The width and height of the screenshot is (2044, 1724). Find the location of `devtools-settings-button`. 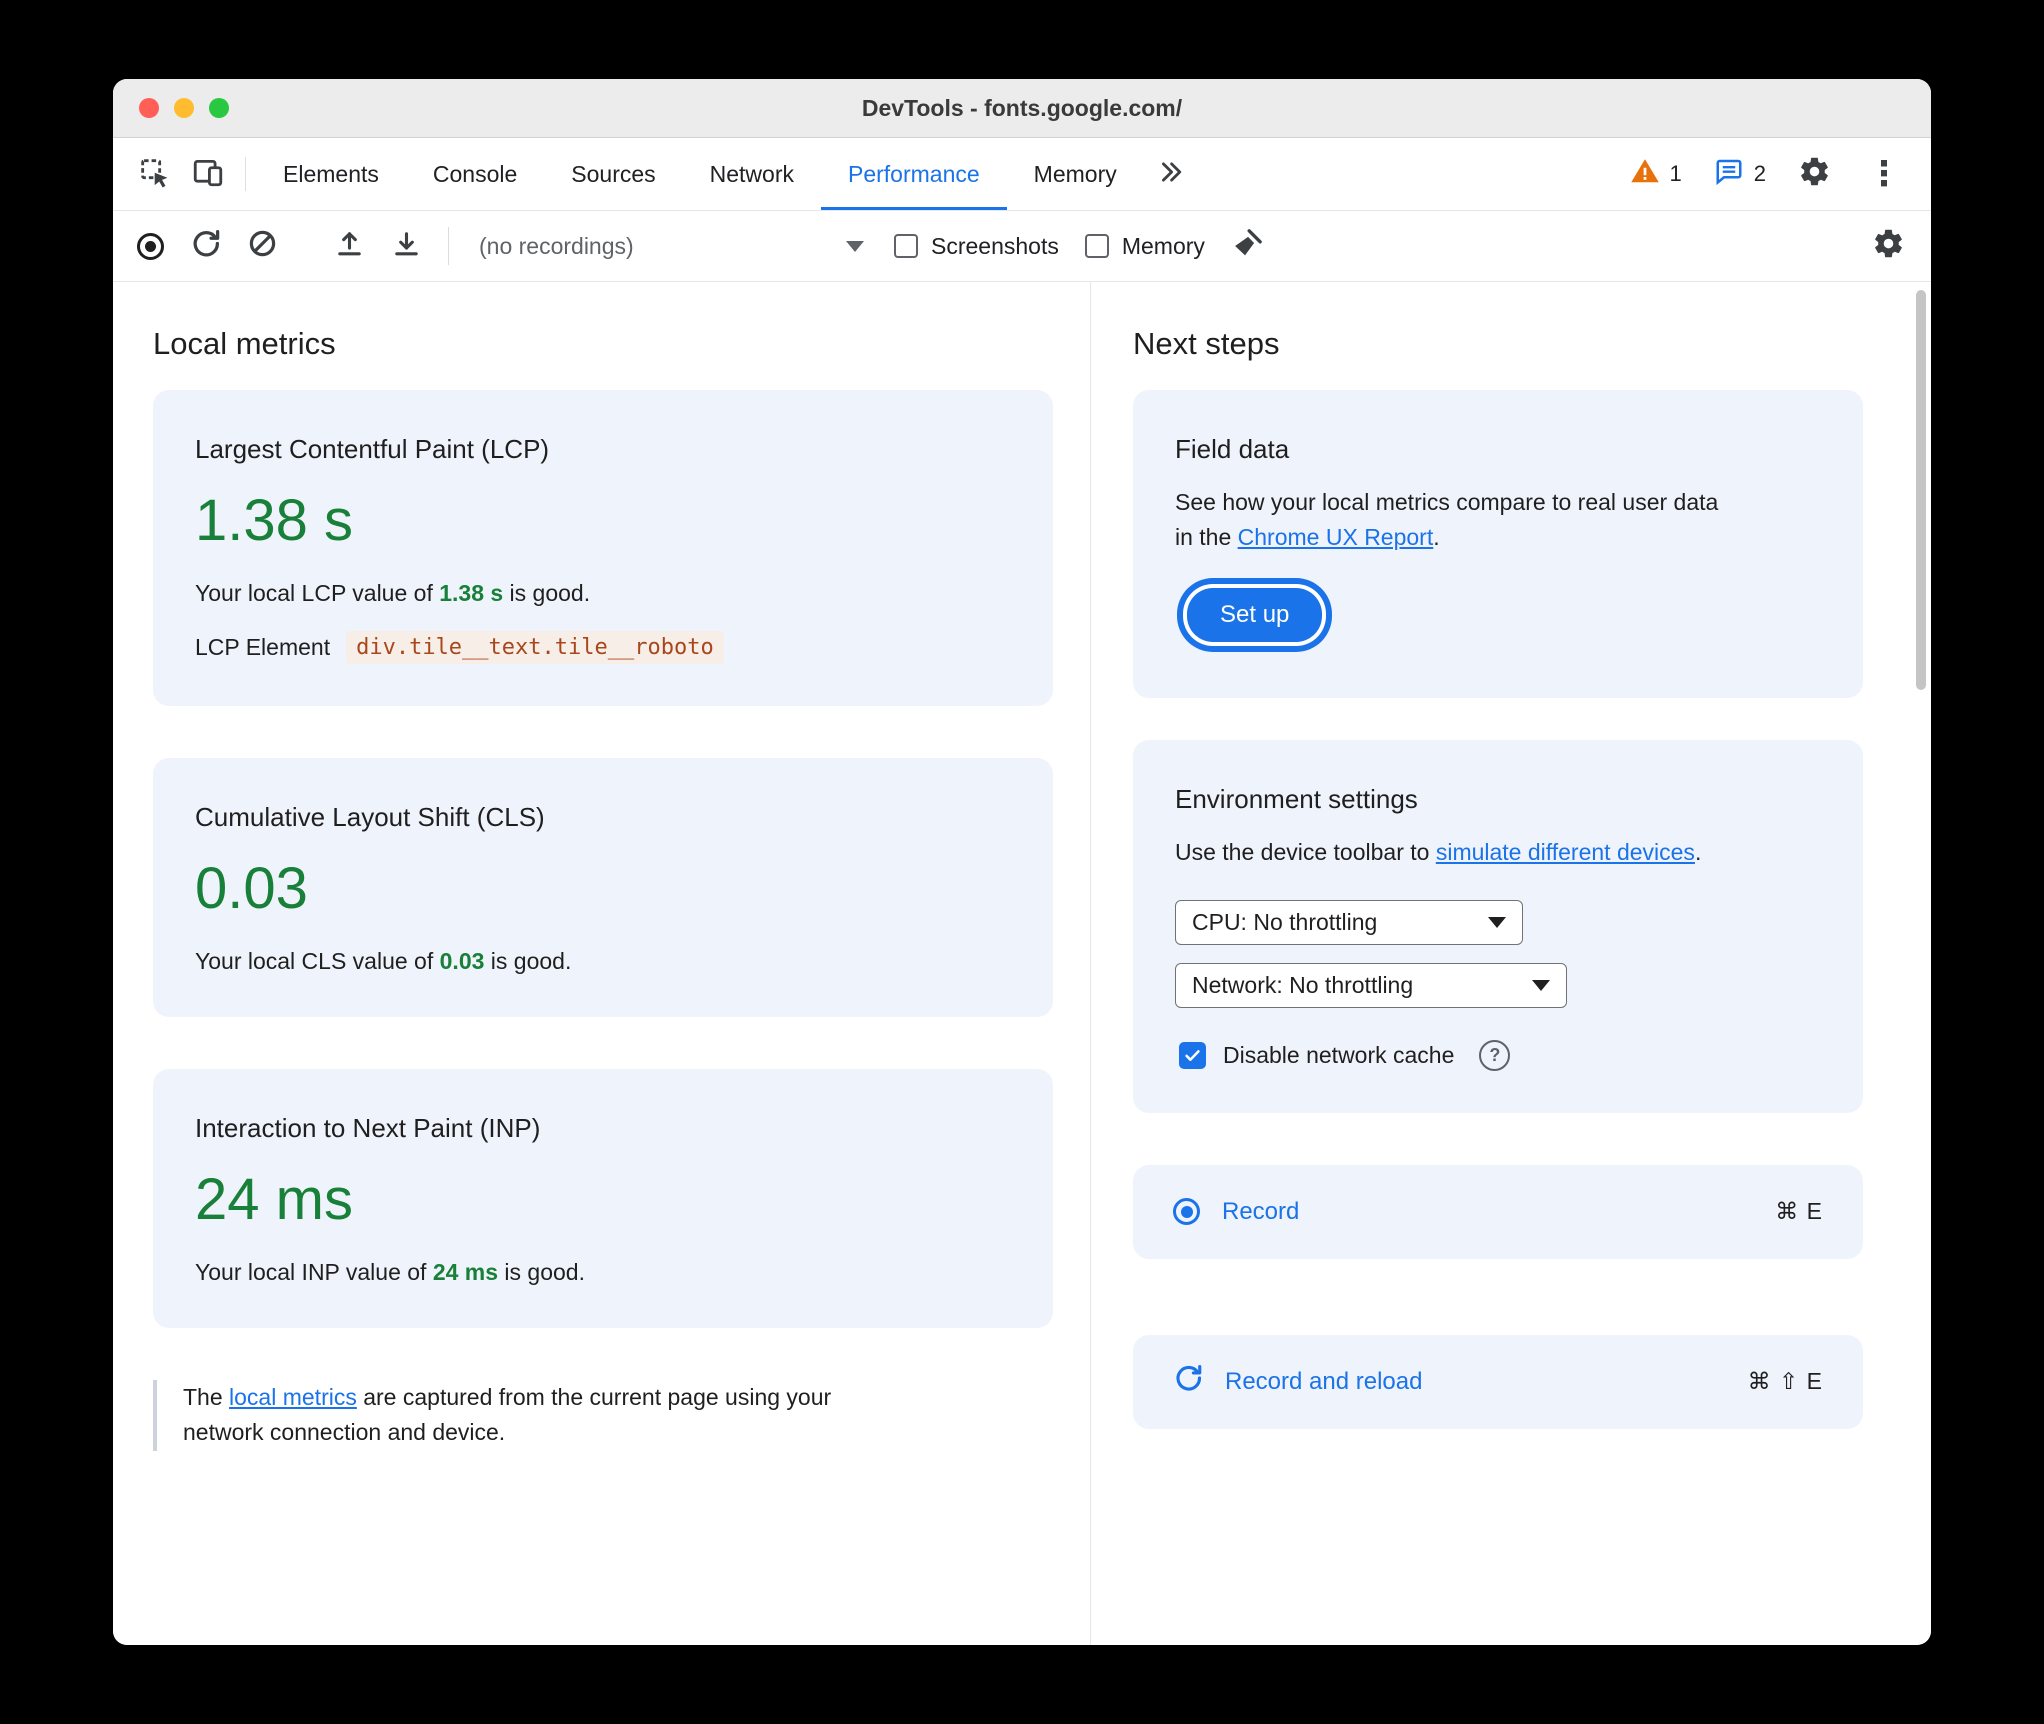

devtools-settings-button is located at coordinates (1814, 174).